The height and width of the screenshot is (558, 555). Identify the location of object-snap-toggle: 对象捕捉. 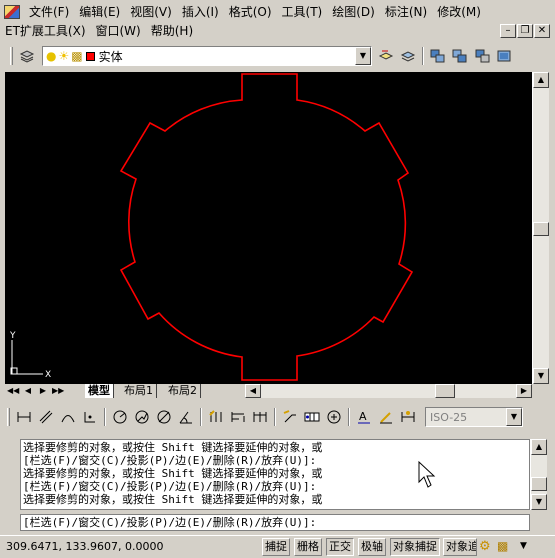
(415, 547).